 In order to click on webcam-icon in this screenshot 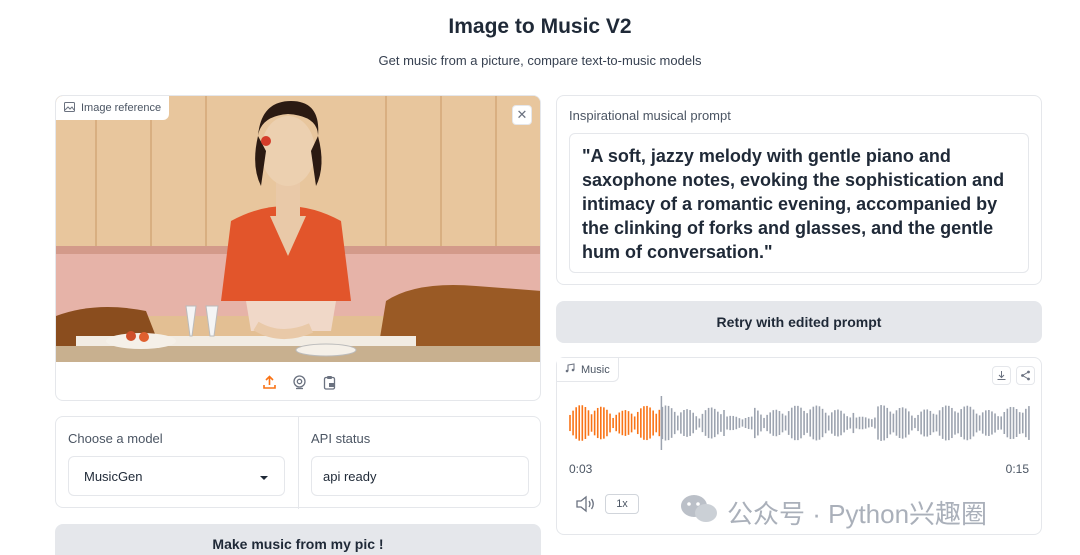, I will do `click(299, 382)`.